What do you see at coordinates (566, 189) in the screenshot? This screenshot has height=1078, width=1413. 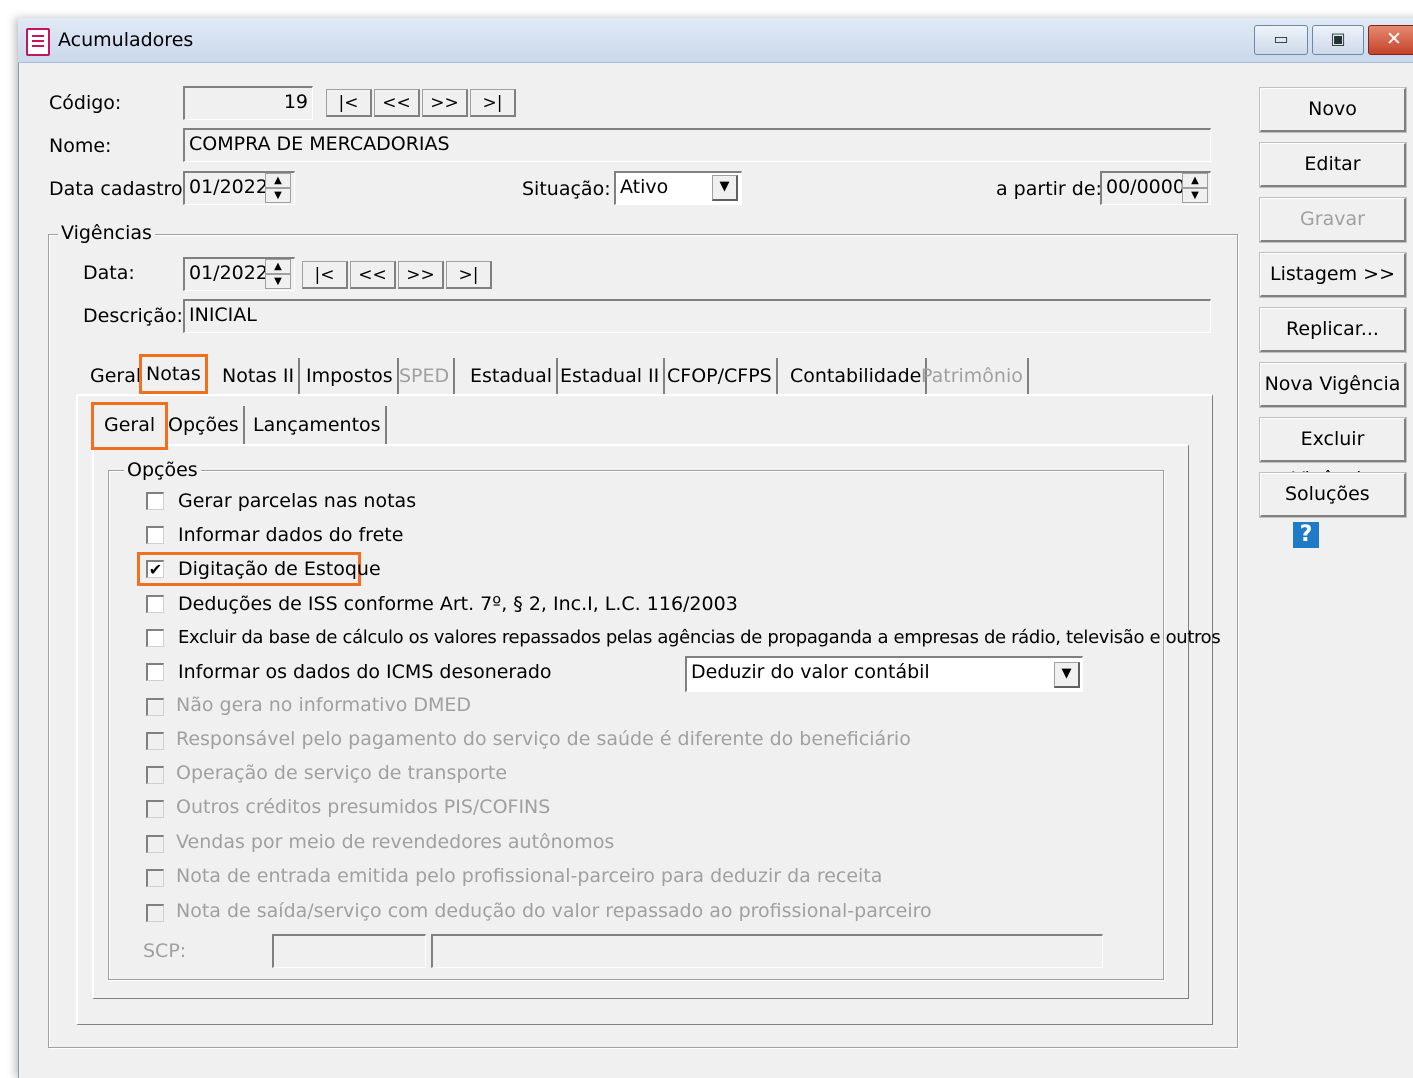 I see `situacao-label: Situação:` at bounding box center [566, 189].